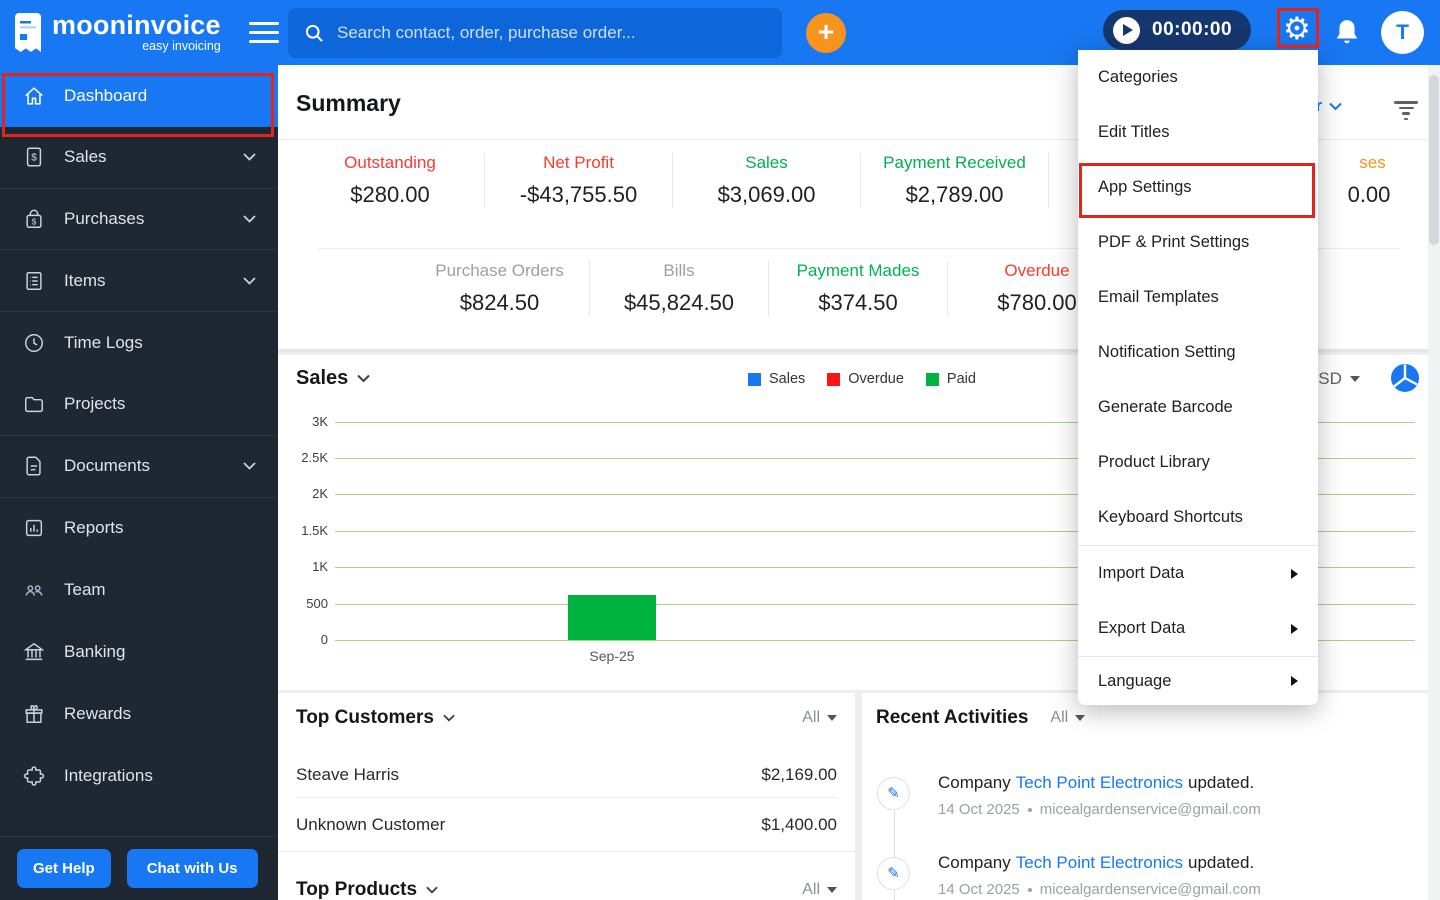 This screenshot has height=900, width=1440. Describe the element at coordinates (322, 378) in the screenshot. I see `chart-title: Sales` at that location.